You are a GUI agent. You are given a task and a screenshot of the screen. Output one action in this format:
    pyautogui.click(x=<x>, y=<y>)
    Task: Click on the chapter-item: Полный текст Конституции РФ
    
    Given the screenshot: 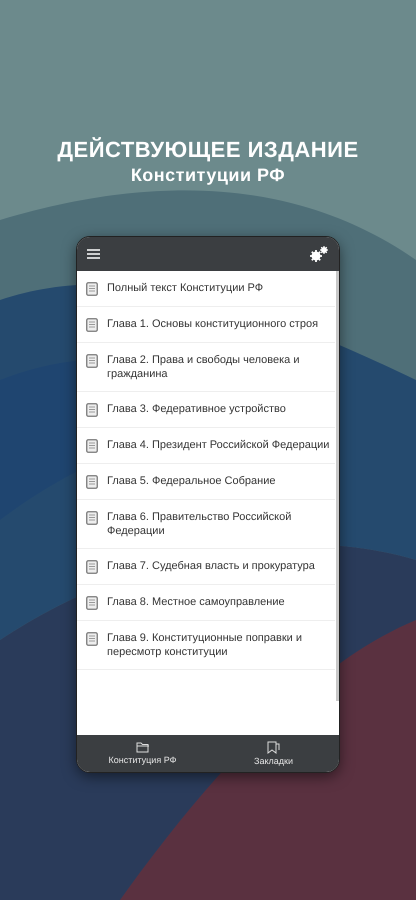 What is the action you would take?
    pyautogui.click(x=206, y=289)
    